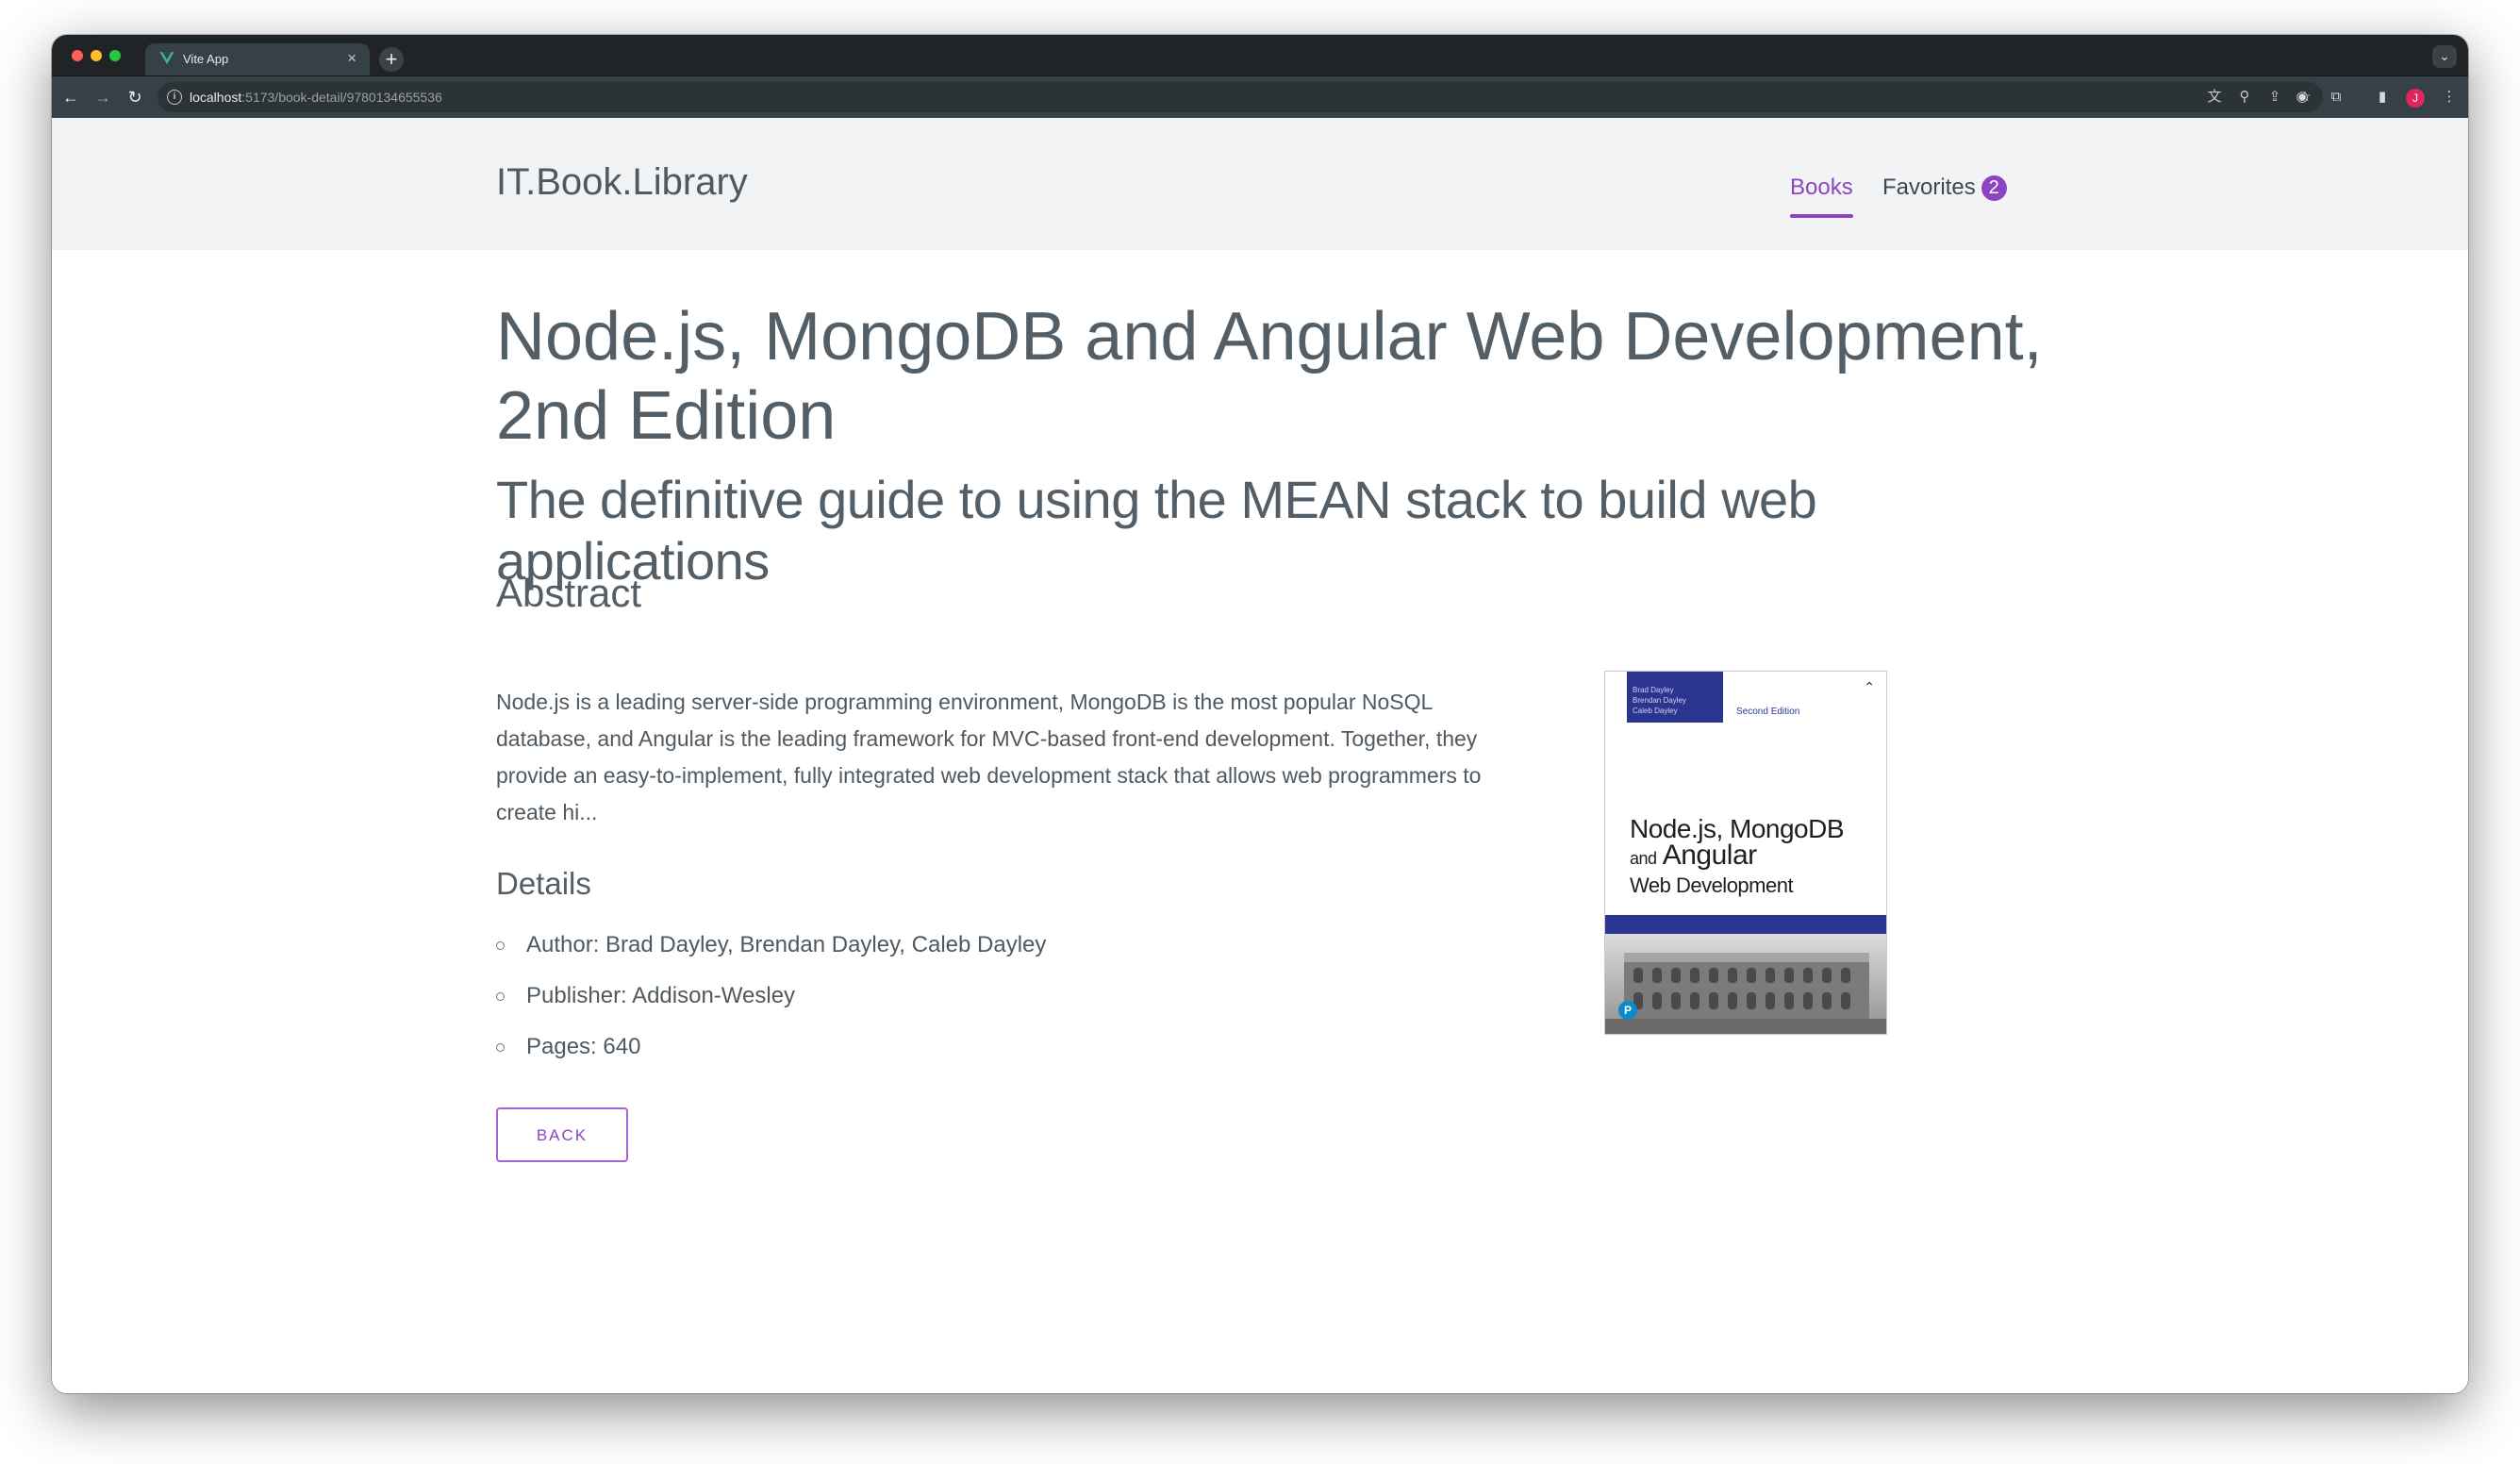 This screenshot has height=1464, width=2520. Describe the element at coordinates (2274, 98) in the screenshot. I see `share-icon: ⇪` at that location.